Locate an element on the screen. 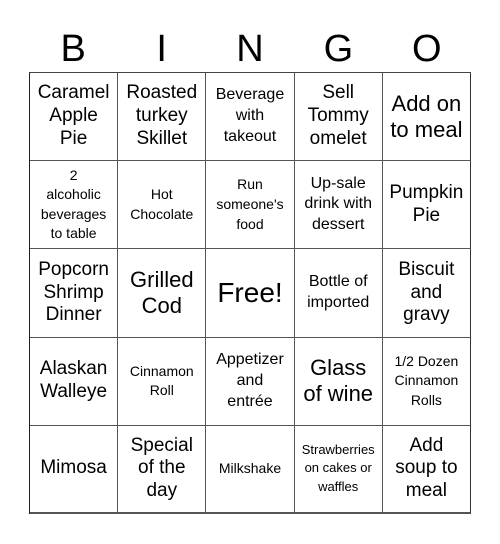 The height and width of the screenshot is (544, 500). bingo-cell: Run someone's food is located at coordinates (250, 205).